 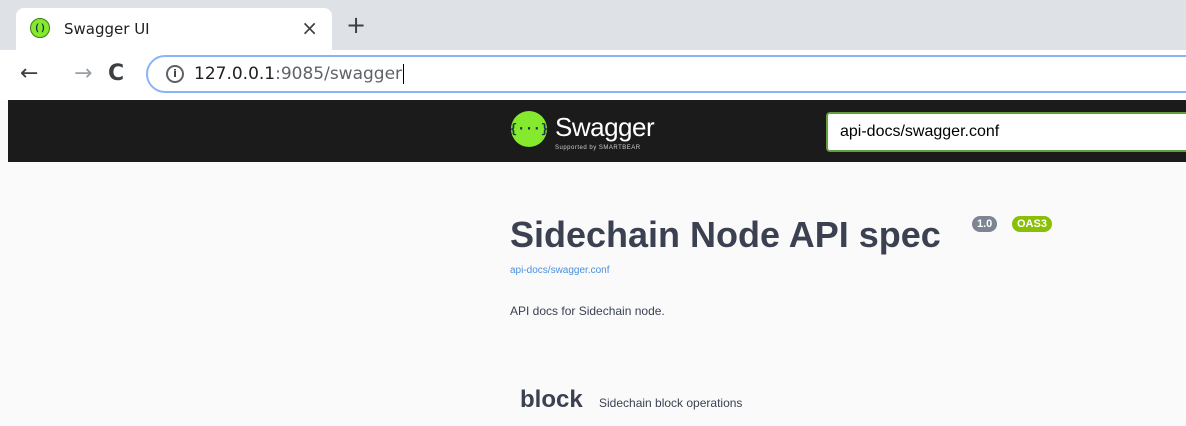 What do you see at coordinates (404, 74) in the screenshot?
I see `text-cursor` at bounding box center [404, 74].